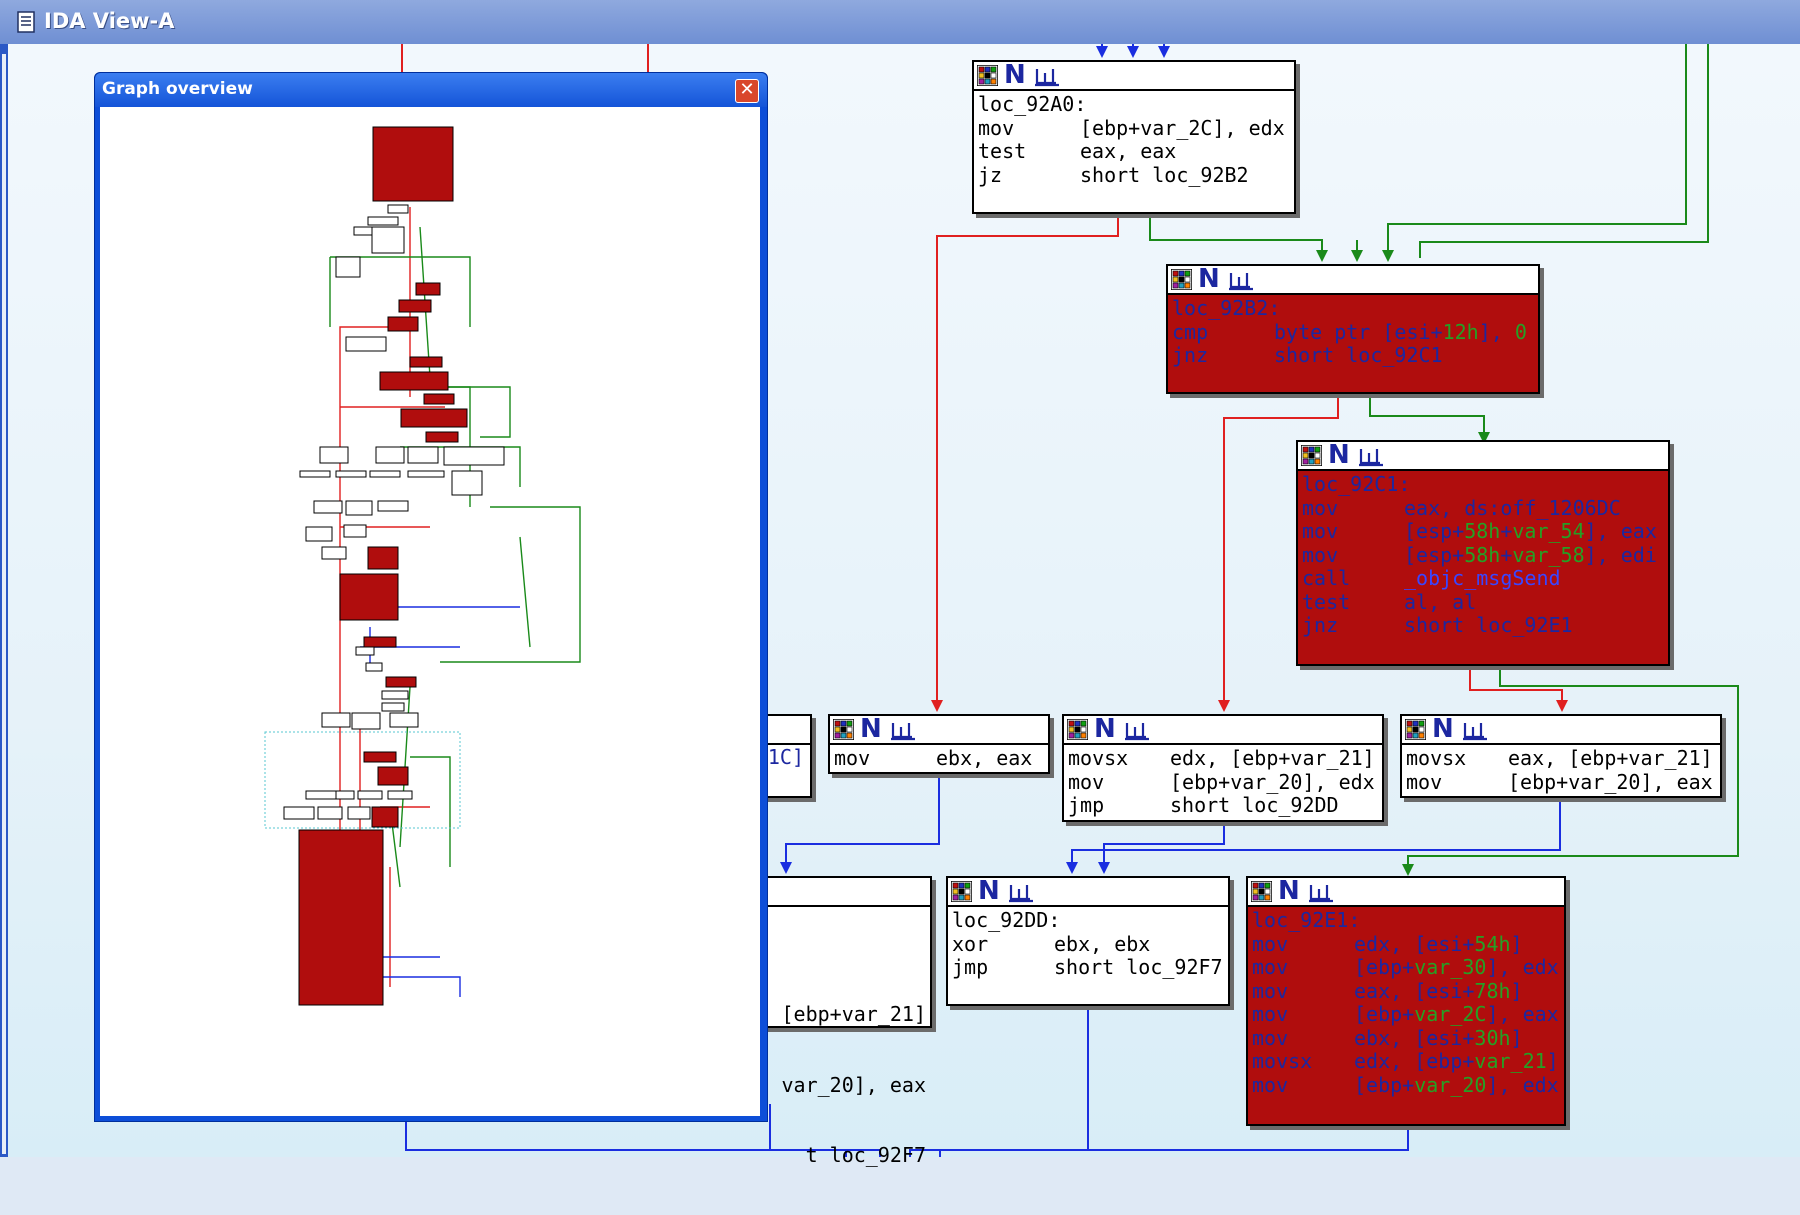  Describe the element at coordinates (1492, 991) in the screenshot. I see `operand-variable: 78h` at that location.